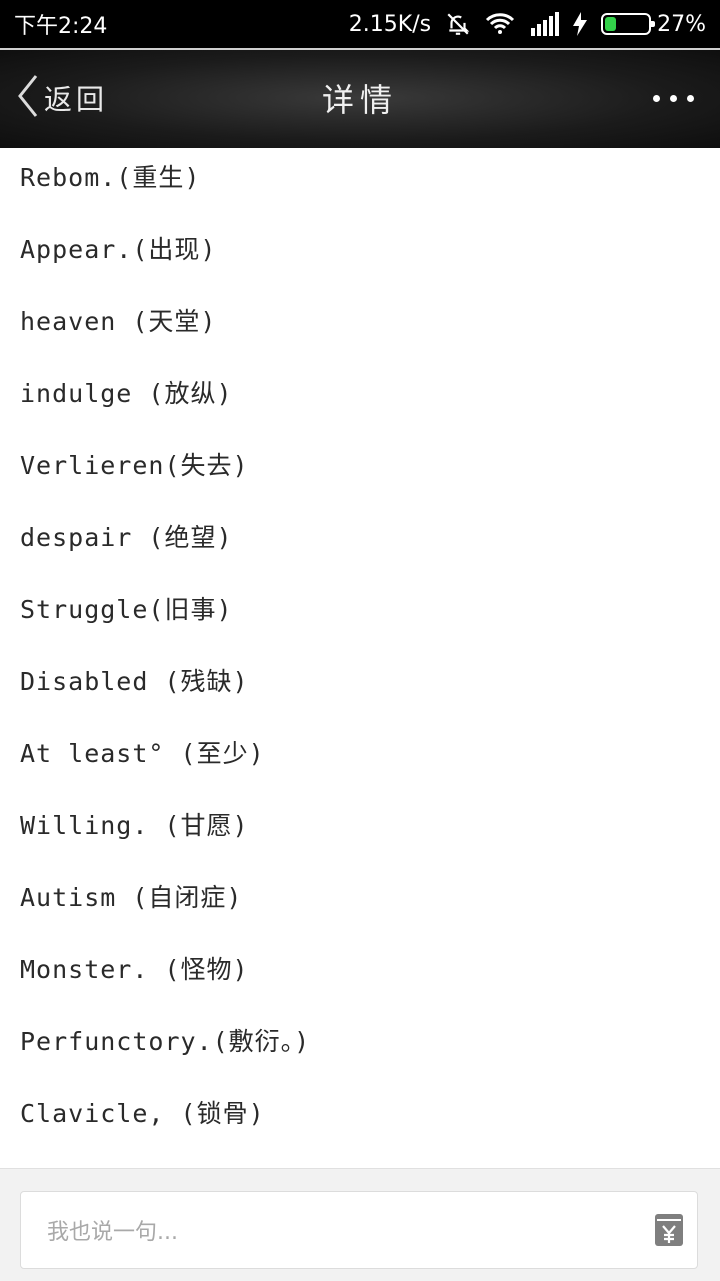  Describe the element at coordinates (134, 681) in the screenshot. I see `text-line: Disabled (残缺)` at that location.